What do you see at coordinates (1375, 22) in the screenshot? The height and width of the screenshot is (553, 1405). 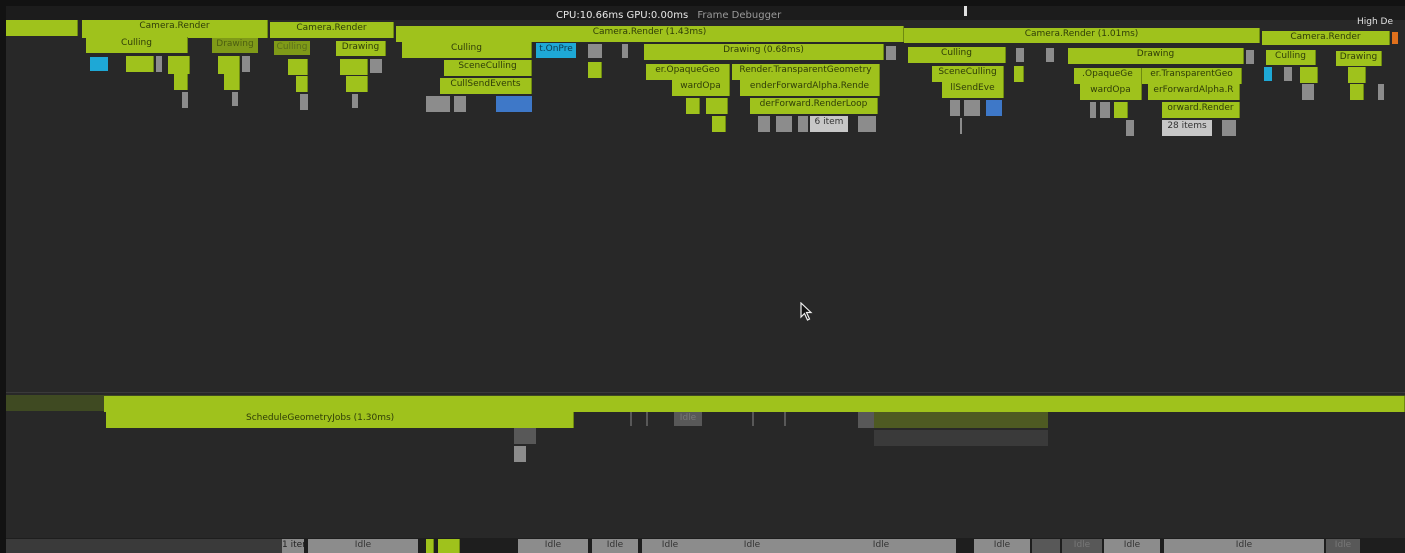 I see `high-detail-toggle: High De` at bounding box center [1375, 22].